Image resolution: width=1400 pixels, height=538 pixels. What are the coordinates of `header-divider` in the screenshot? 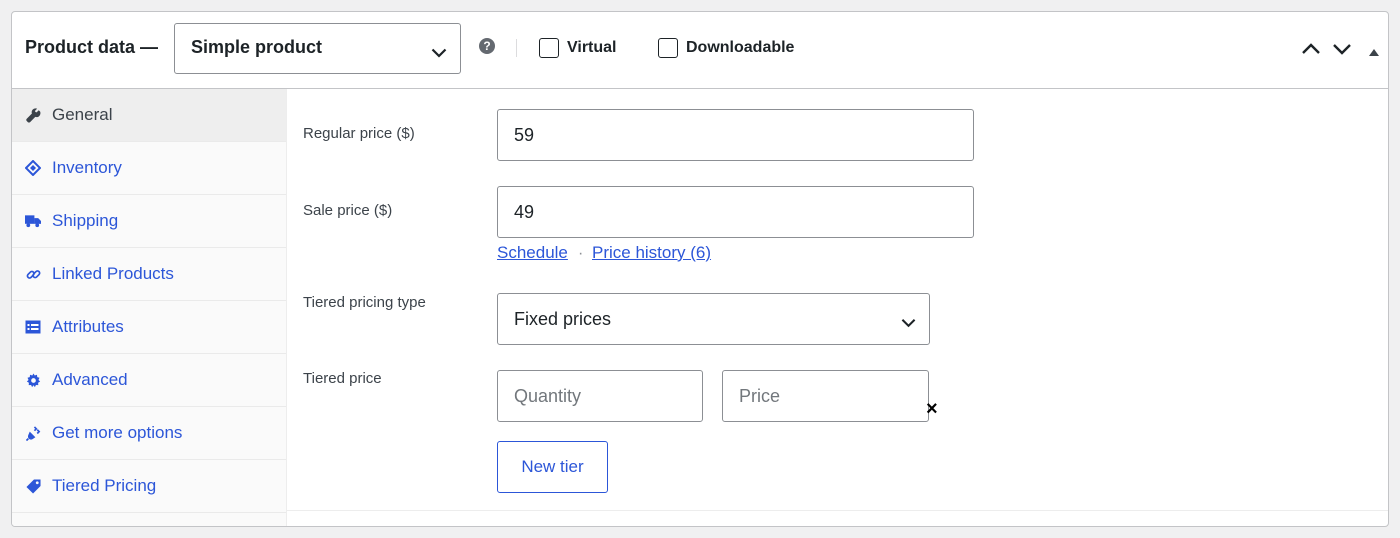 It's located at (516, 48).